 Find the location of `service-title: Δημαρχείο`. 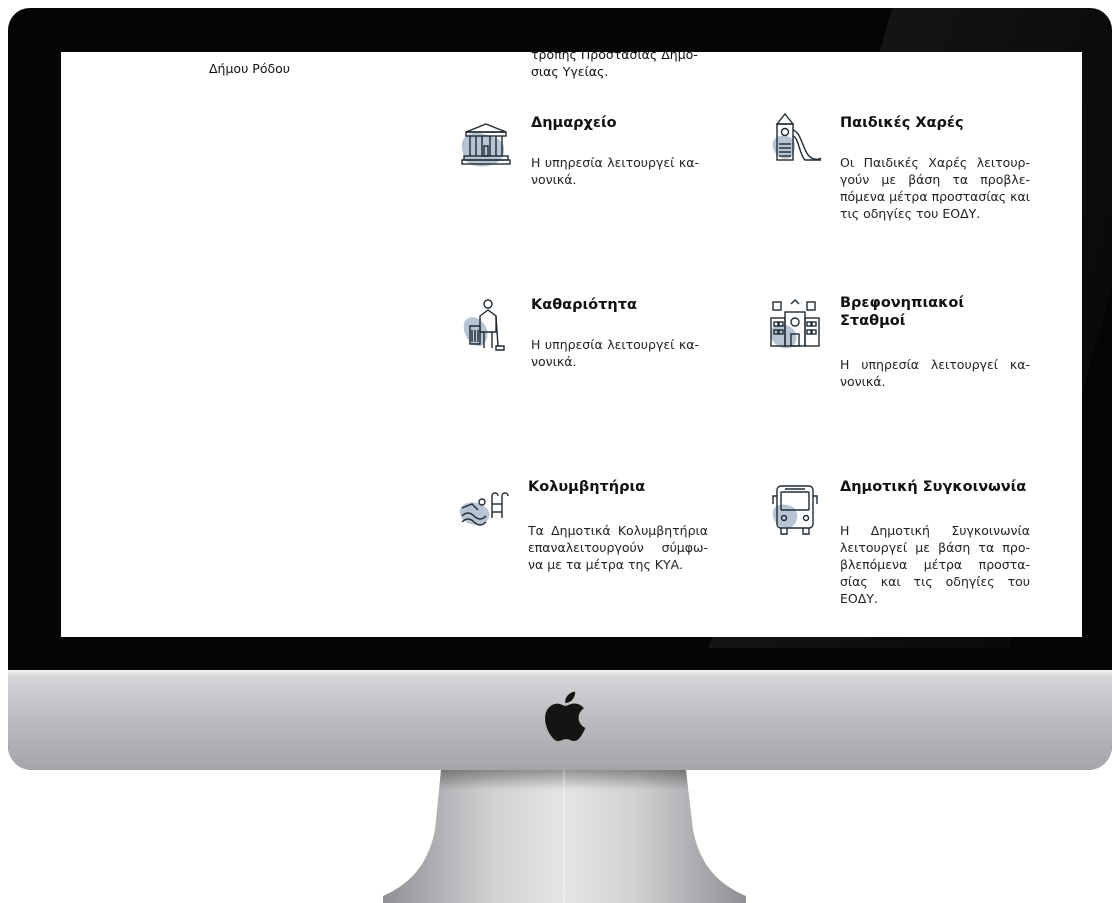

service-title: Δημαρχείο is located at coordinates (574, 123).